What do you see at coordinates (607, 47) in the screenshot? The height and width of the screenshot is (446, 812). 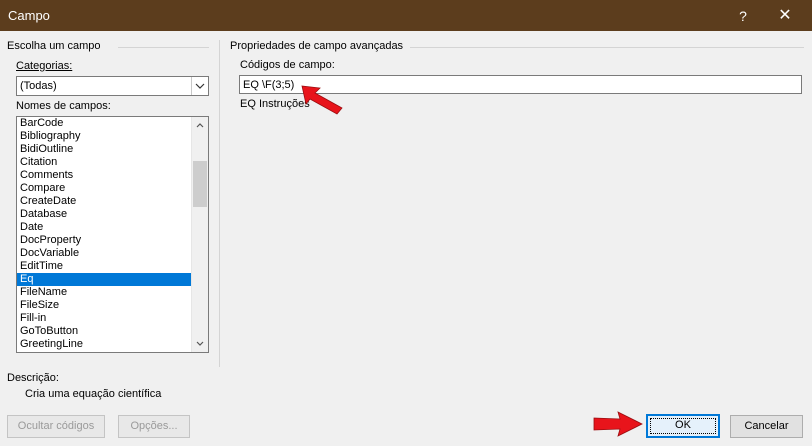 I see `right-group-rule` at bounding box center [607, 47].